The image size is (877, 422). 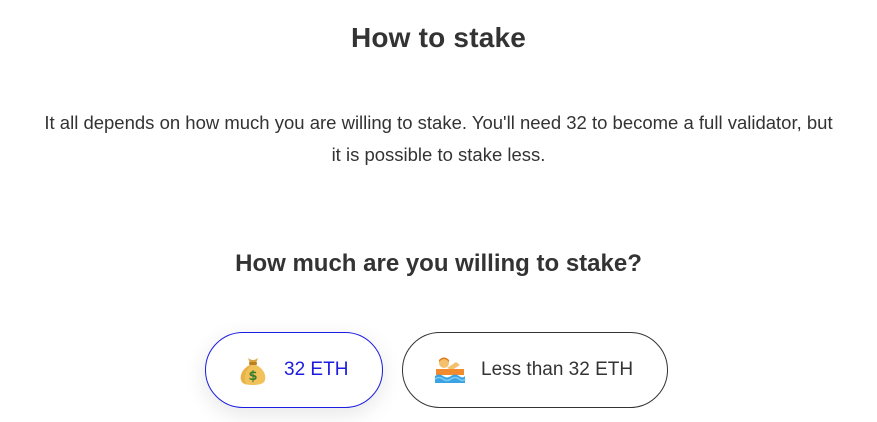 What do you see at coordinates (438, 263) in the screenshot?
I see `stake-amount-question: How much are you willing to stake?` at bounding box center [438, 263].